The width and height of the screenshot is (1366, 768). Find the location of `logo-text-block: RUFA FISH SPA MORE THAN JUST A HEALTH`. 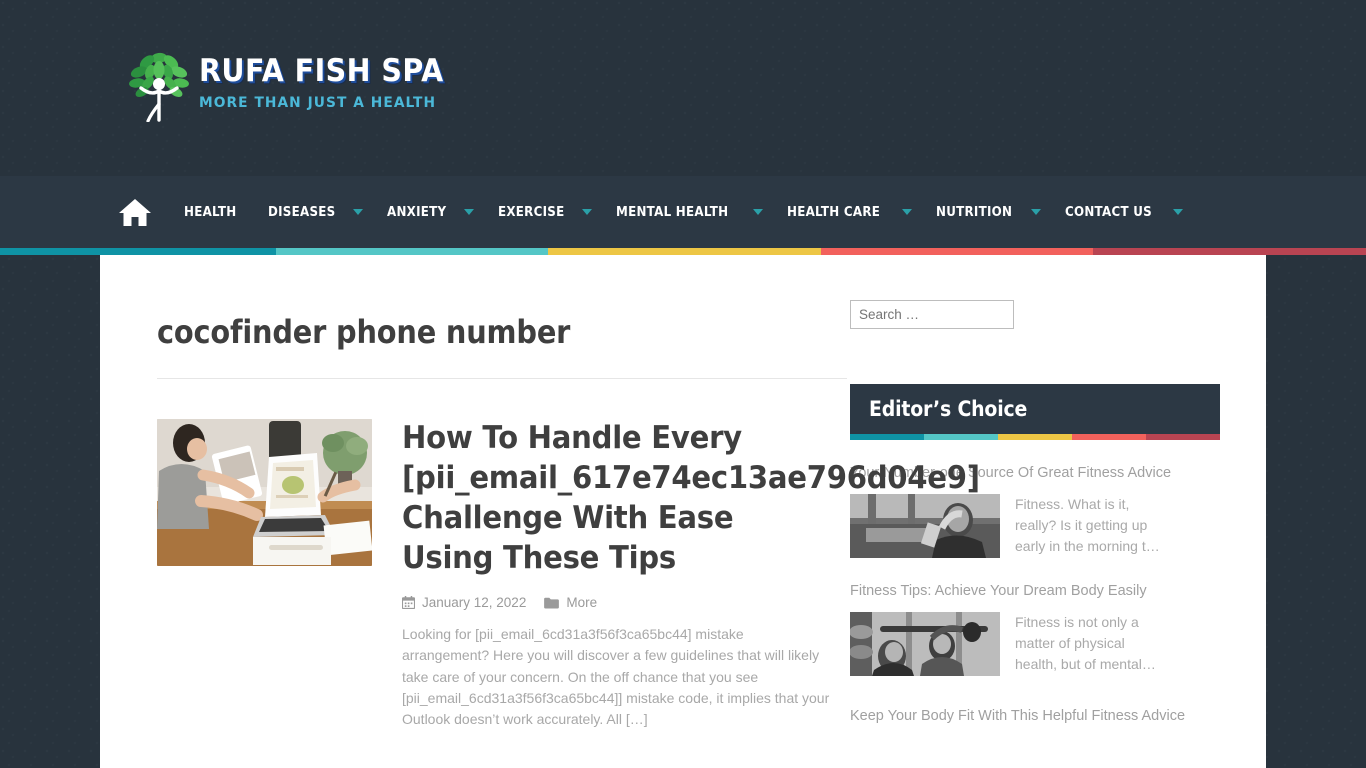

logo-text-block: RUFA FISH SPA MORE THAN JUST A HEALTH is located at coordinates (332, 77).